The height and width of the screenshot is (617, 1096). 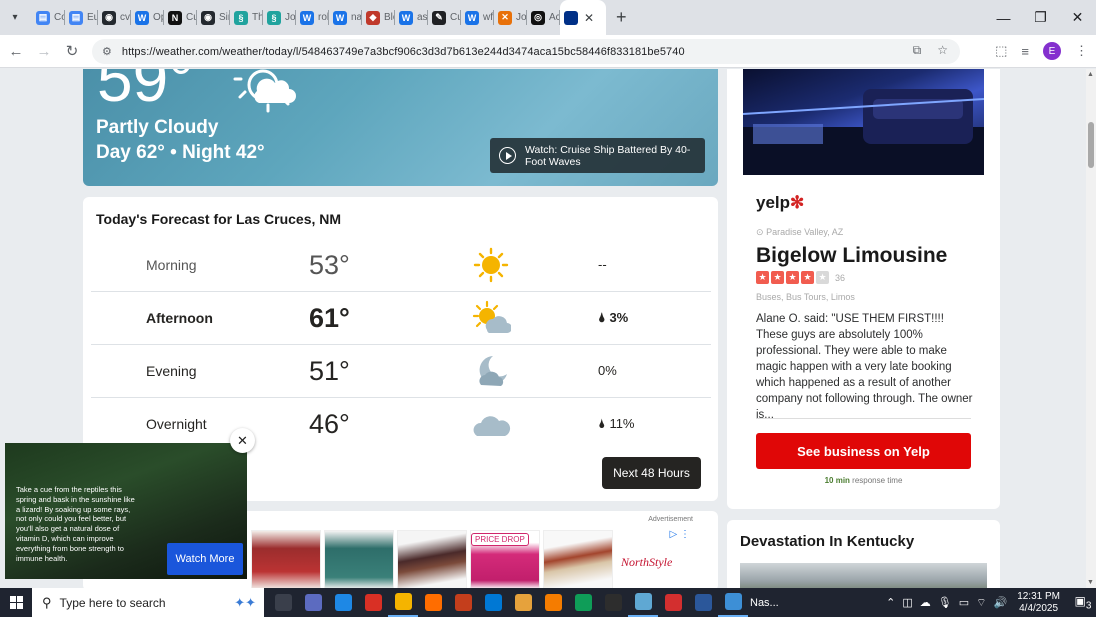 I want to click on news-thumbnail, so click(x=863, y=575).